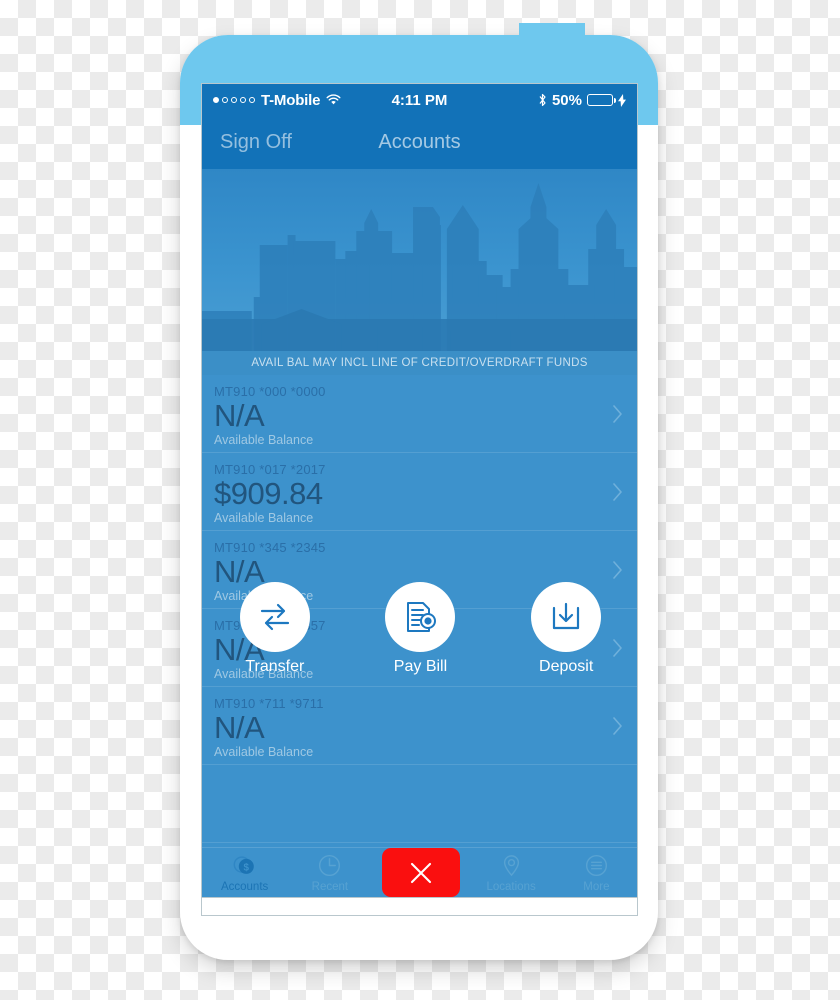 This screenshot has width=840, height=1000. I want to click on tab-bar: $ Accounts Recent Locations More, so click(419, 872).